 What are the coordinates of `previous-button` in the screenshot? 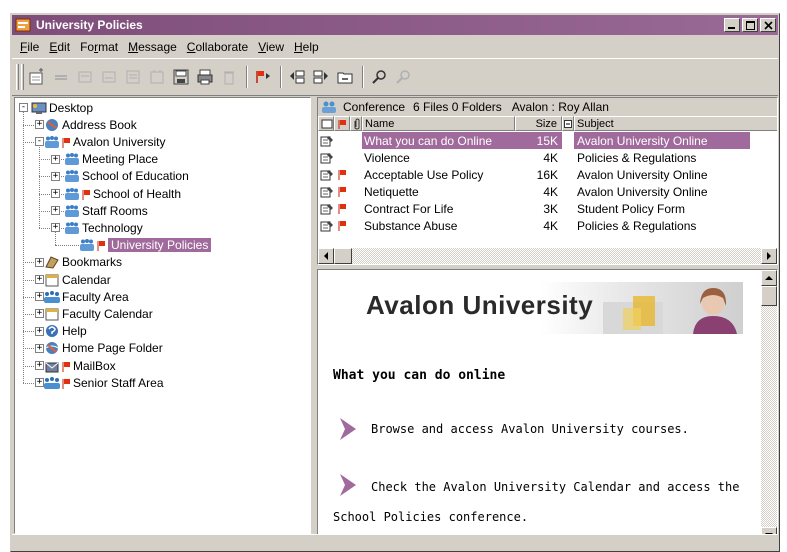 It's located at (297, 77).